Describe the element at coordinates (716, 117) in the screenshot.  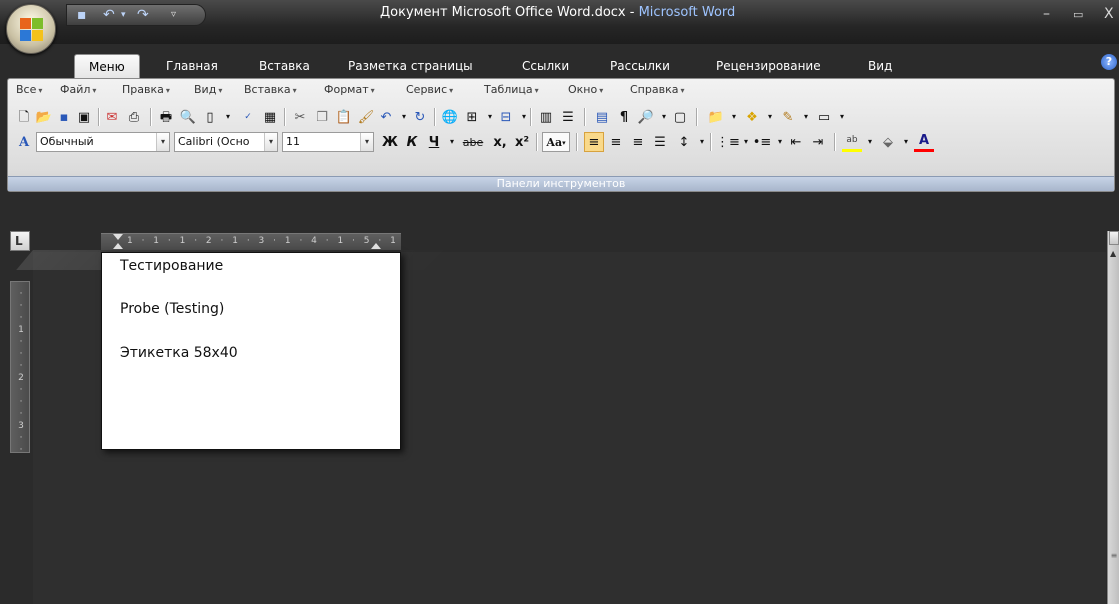
I see `open-folder-icon: 📁` at that location.